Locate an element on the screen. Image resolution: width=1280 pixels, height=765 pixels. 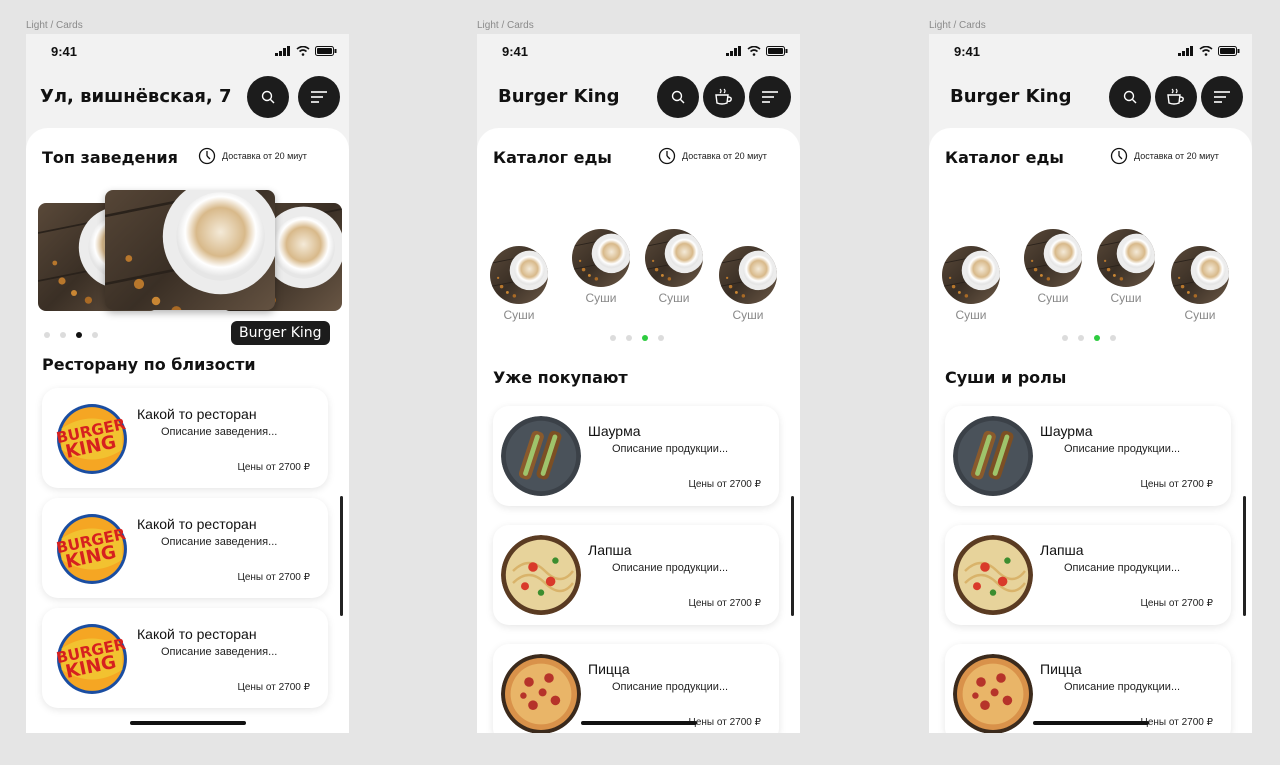
restaurant-price: Цены от 2700 ₽ is located at coordinates (273, 687).